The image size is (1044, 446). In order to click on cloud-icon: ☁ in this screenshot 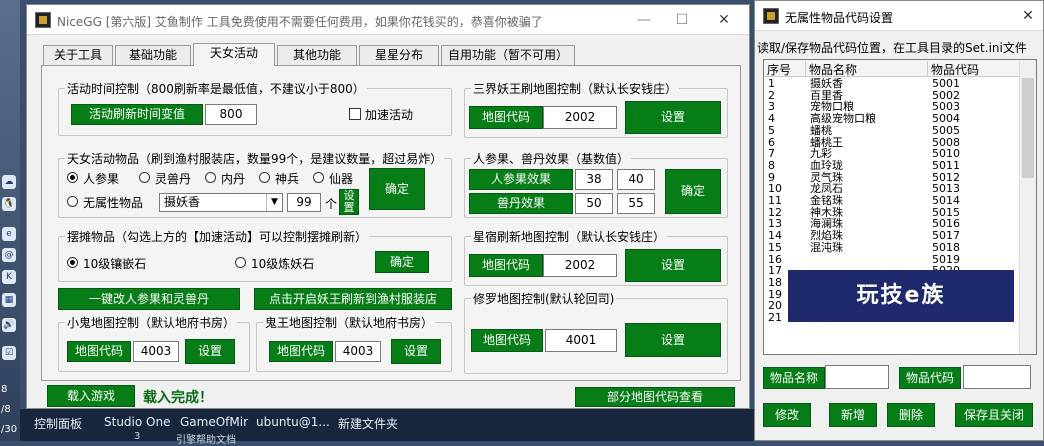, I will do `click(9, 182)`.